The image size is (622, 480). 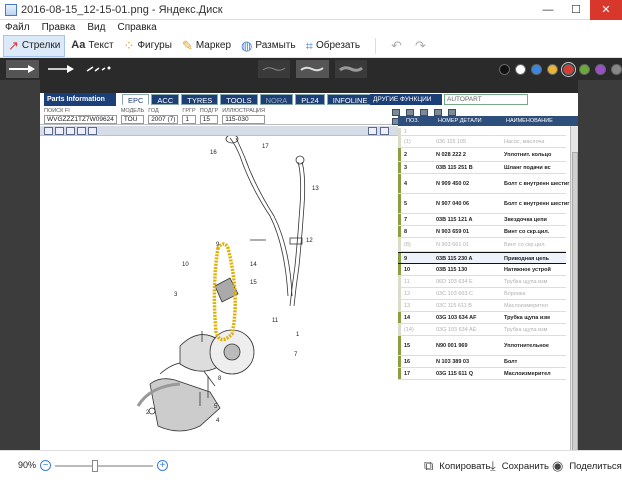 I want to click on copy-button: ⧉ Копировать, so click(x=457, y=466).